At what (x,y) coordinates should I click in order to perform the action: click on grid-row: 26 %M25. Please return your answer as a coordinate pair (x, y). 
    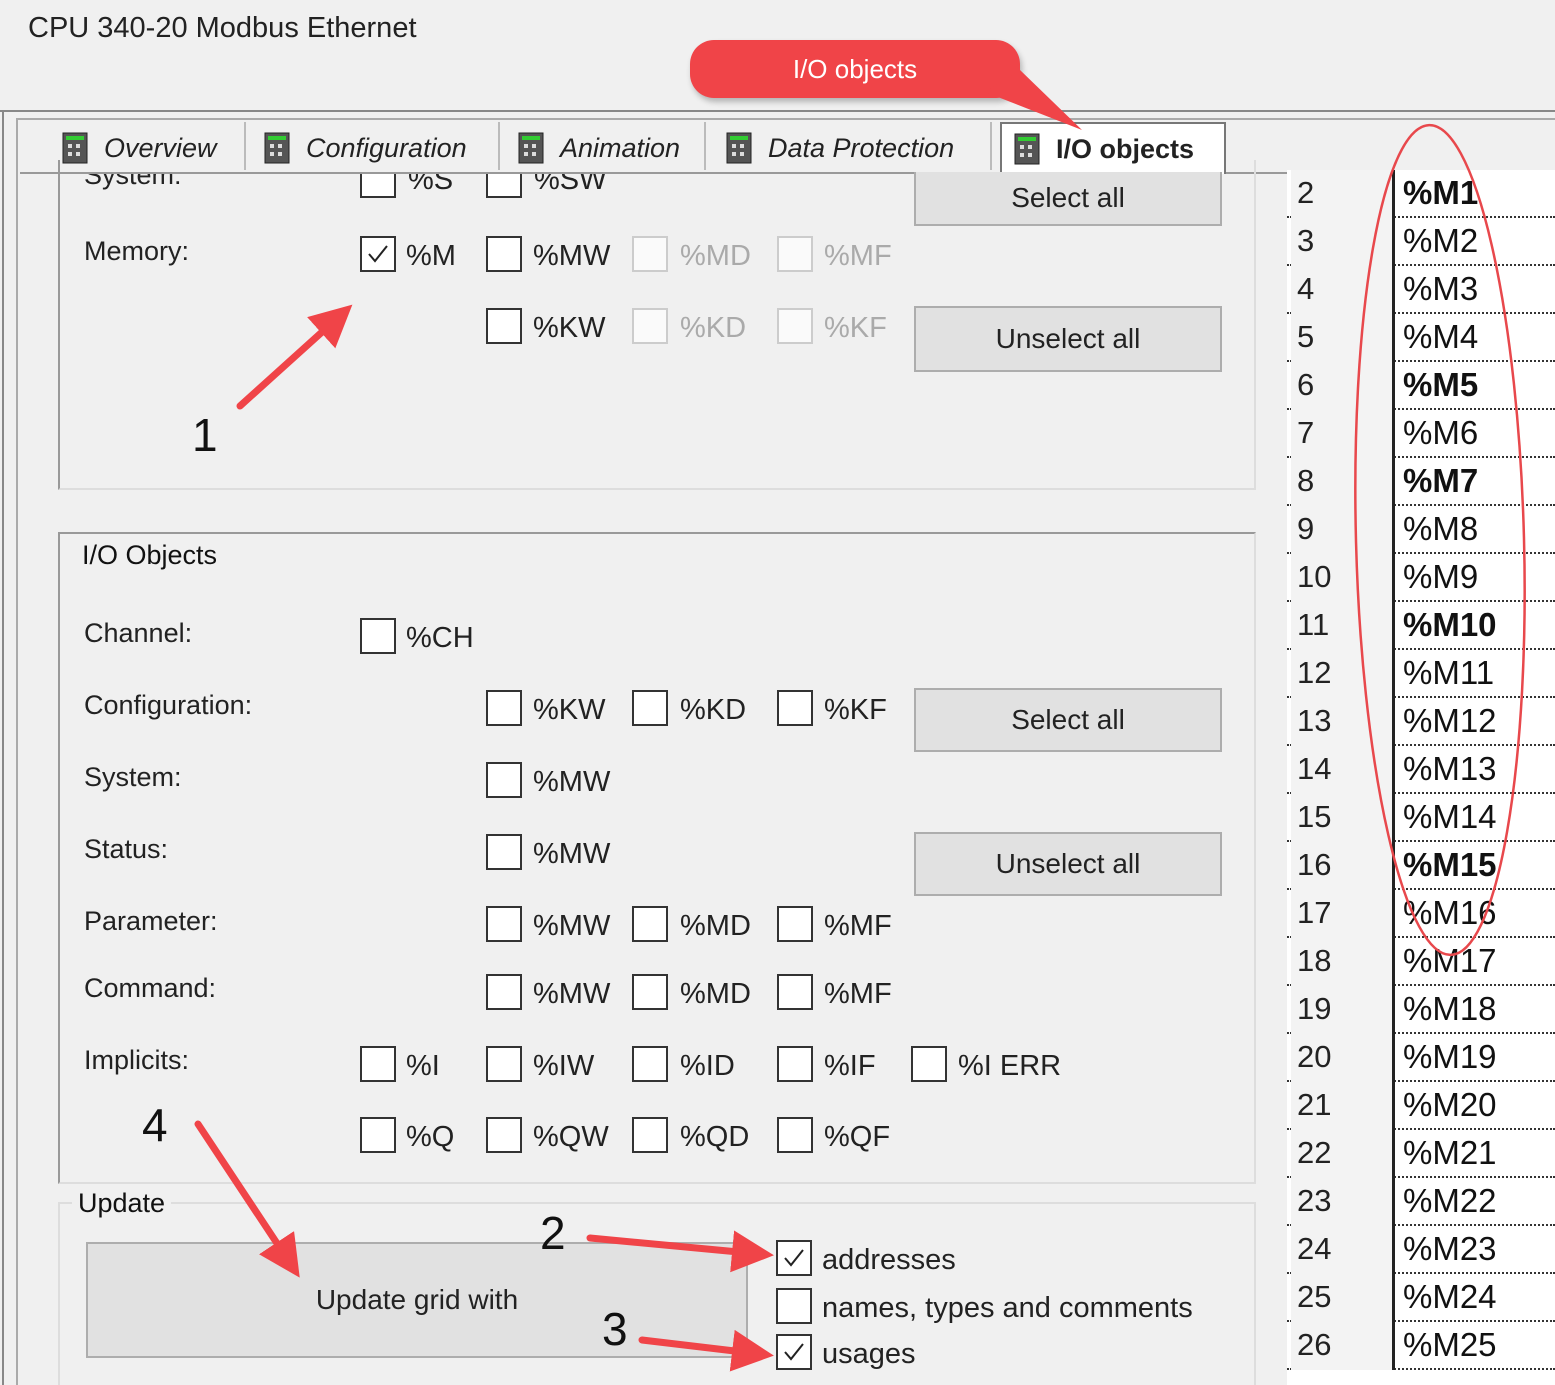
    Looking at the image, I should click on (1421, 1346).